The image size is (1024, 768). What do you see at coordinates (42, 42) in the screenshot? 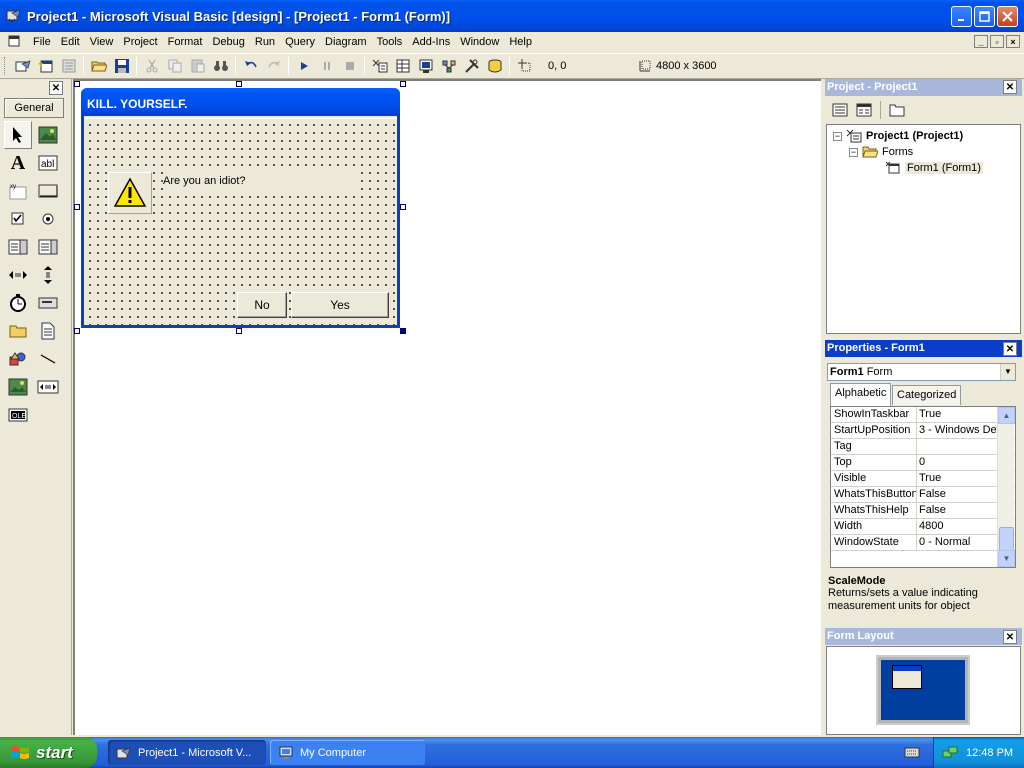
I see `menu-file: File` at bounding box center [42, 42].